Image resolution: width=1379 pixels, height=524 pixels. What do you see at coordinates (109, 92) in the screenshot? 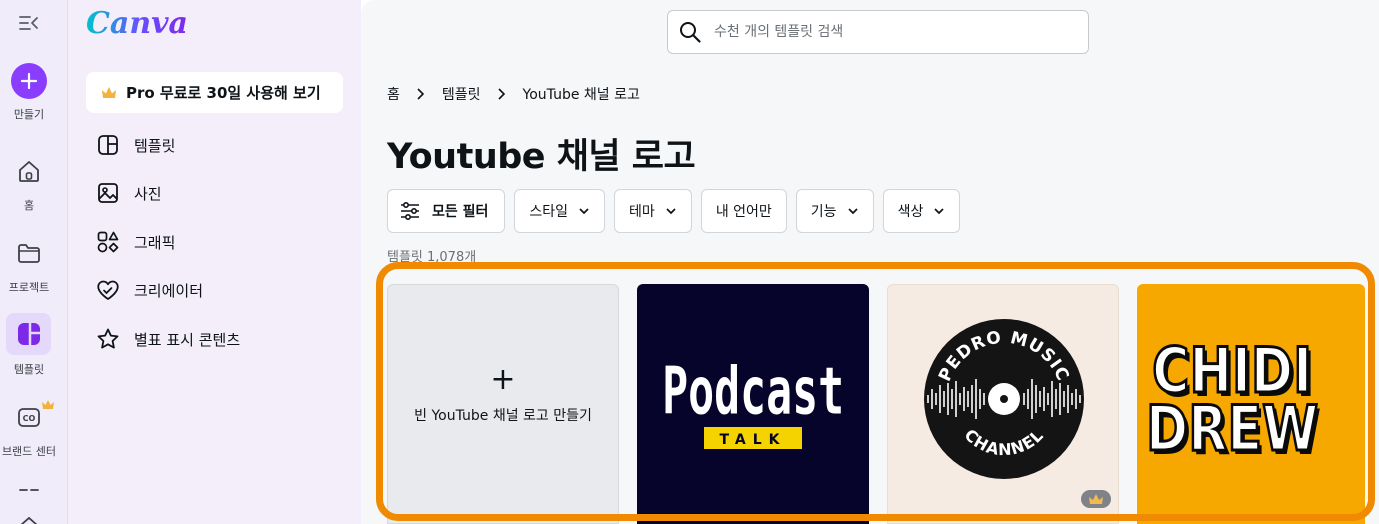
I see `crown-icon` at bounding box center [109, 92].